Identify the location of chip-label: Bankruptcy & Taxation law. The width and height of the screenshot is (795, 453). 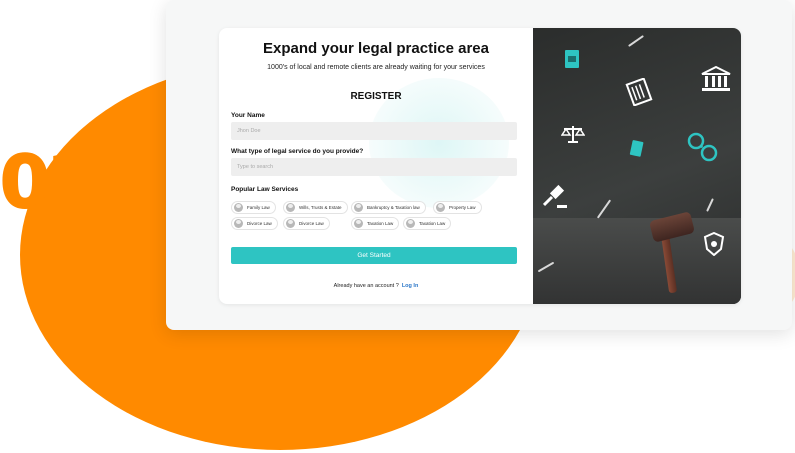
(393, 207).